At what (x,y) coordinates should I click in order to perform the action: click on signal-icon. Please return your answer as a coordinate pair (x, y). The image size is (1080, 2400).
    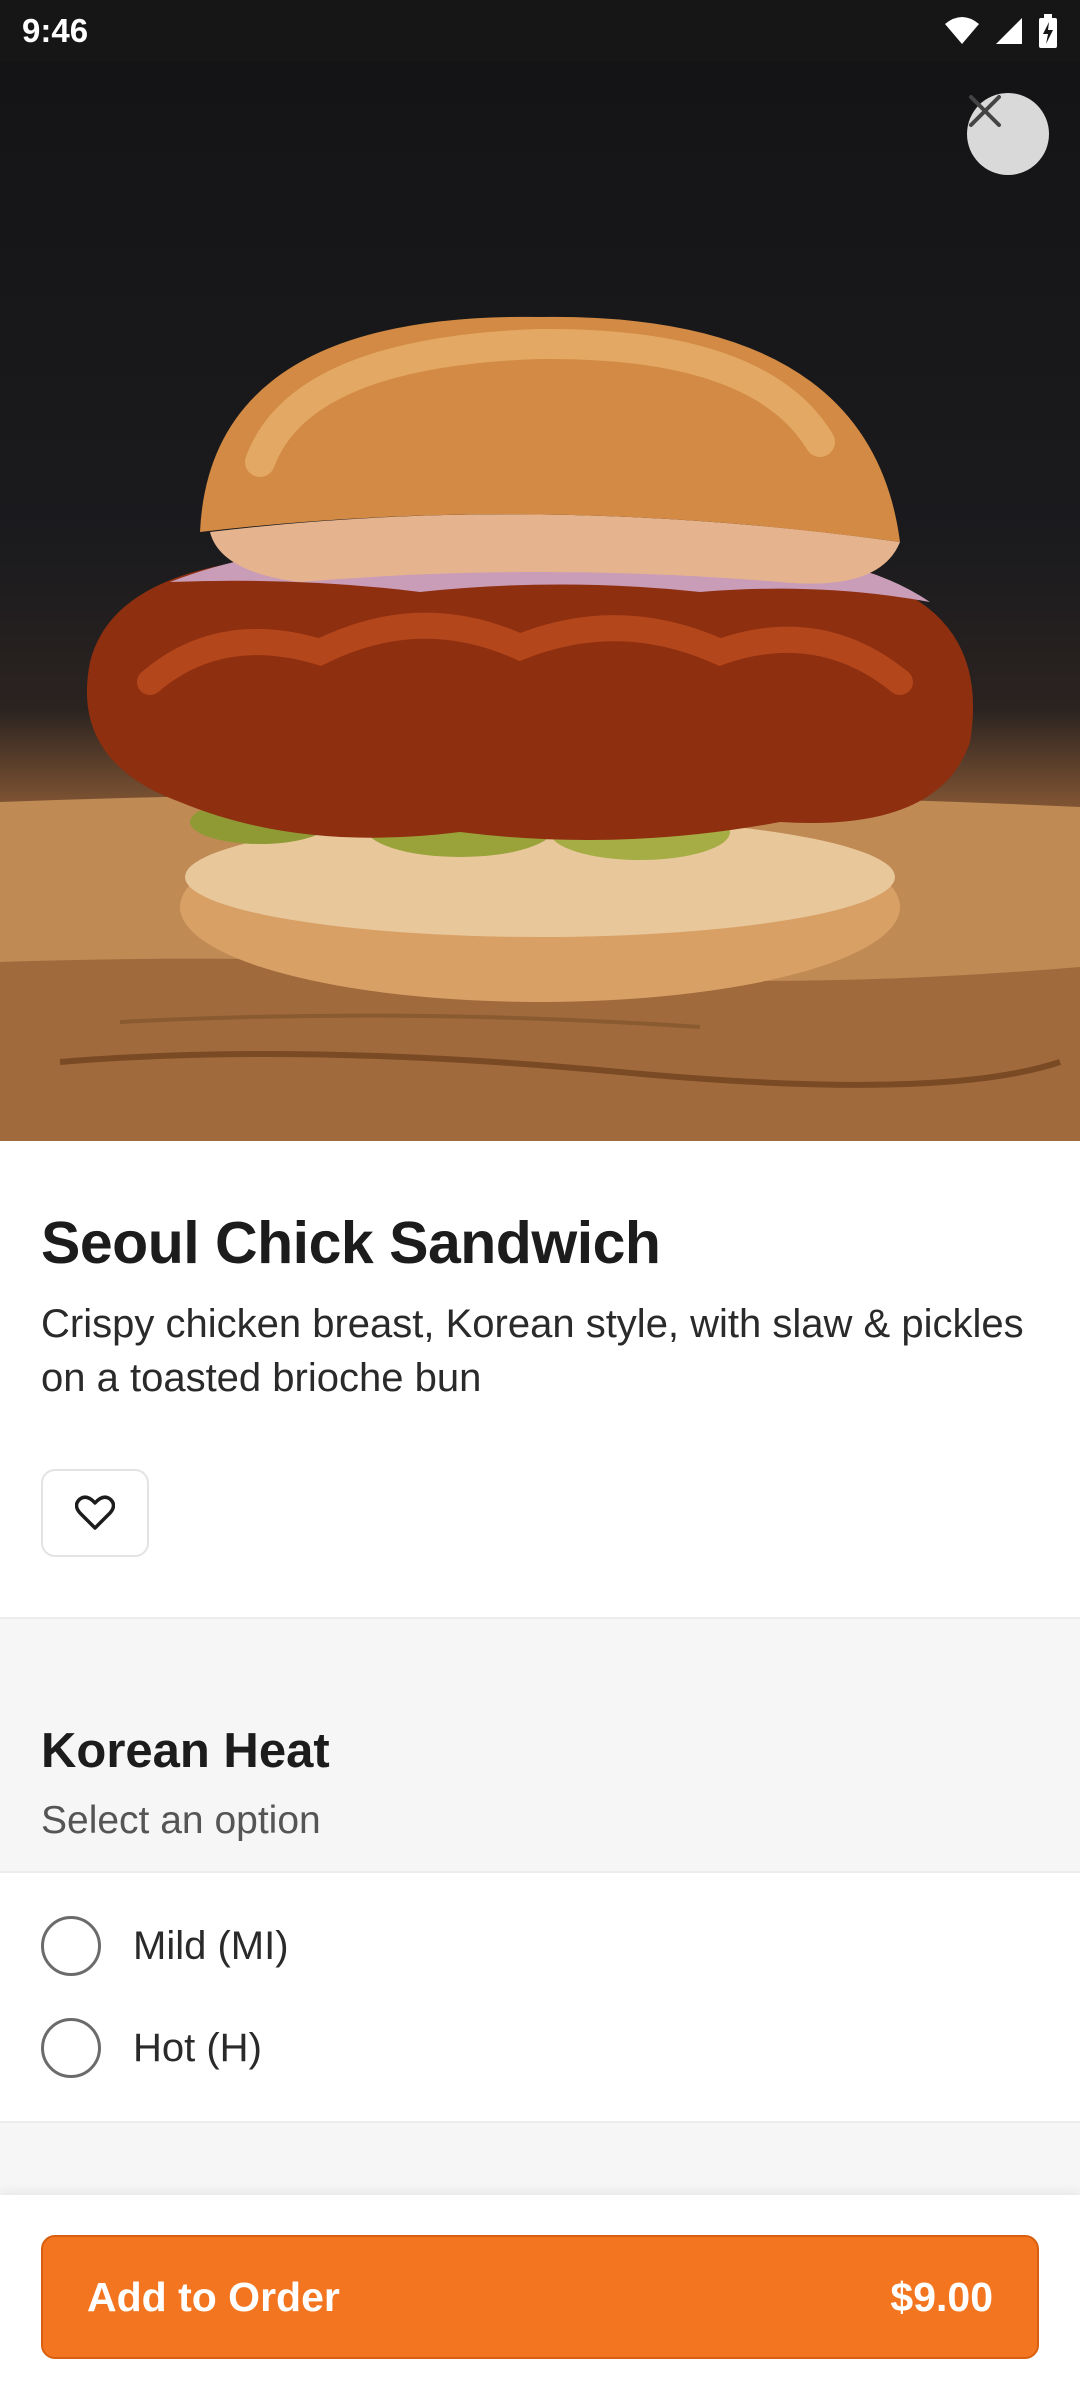
    Looking at the image, I should click on (1009, 31).